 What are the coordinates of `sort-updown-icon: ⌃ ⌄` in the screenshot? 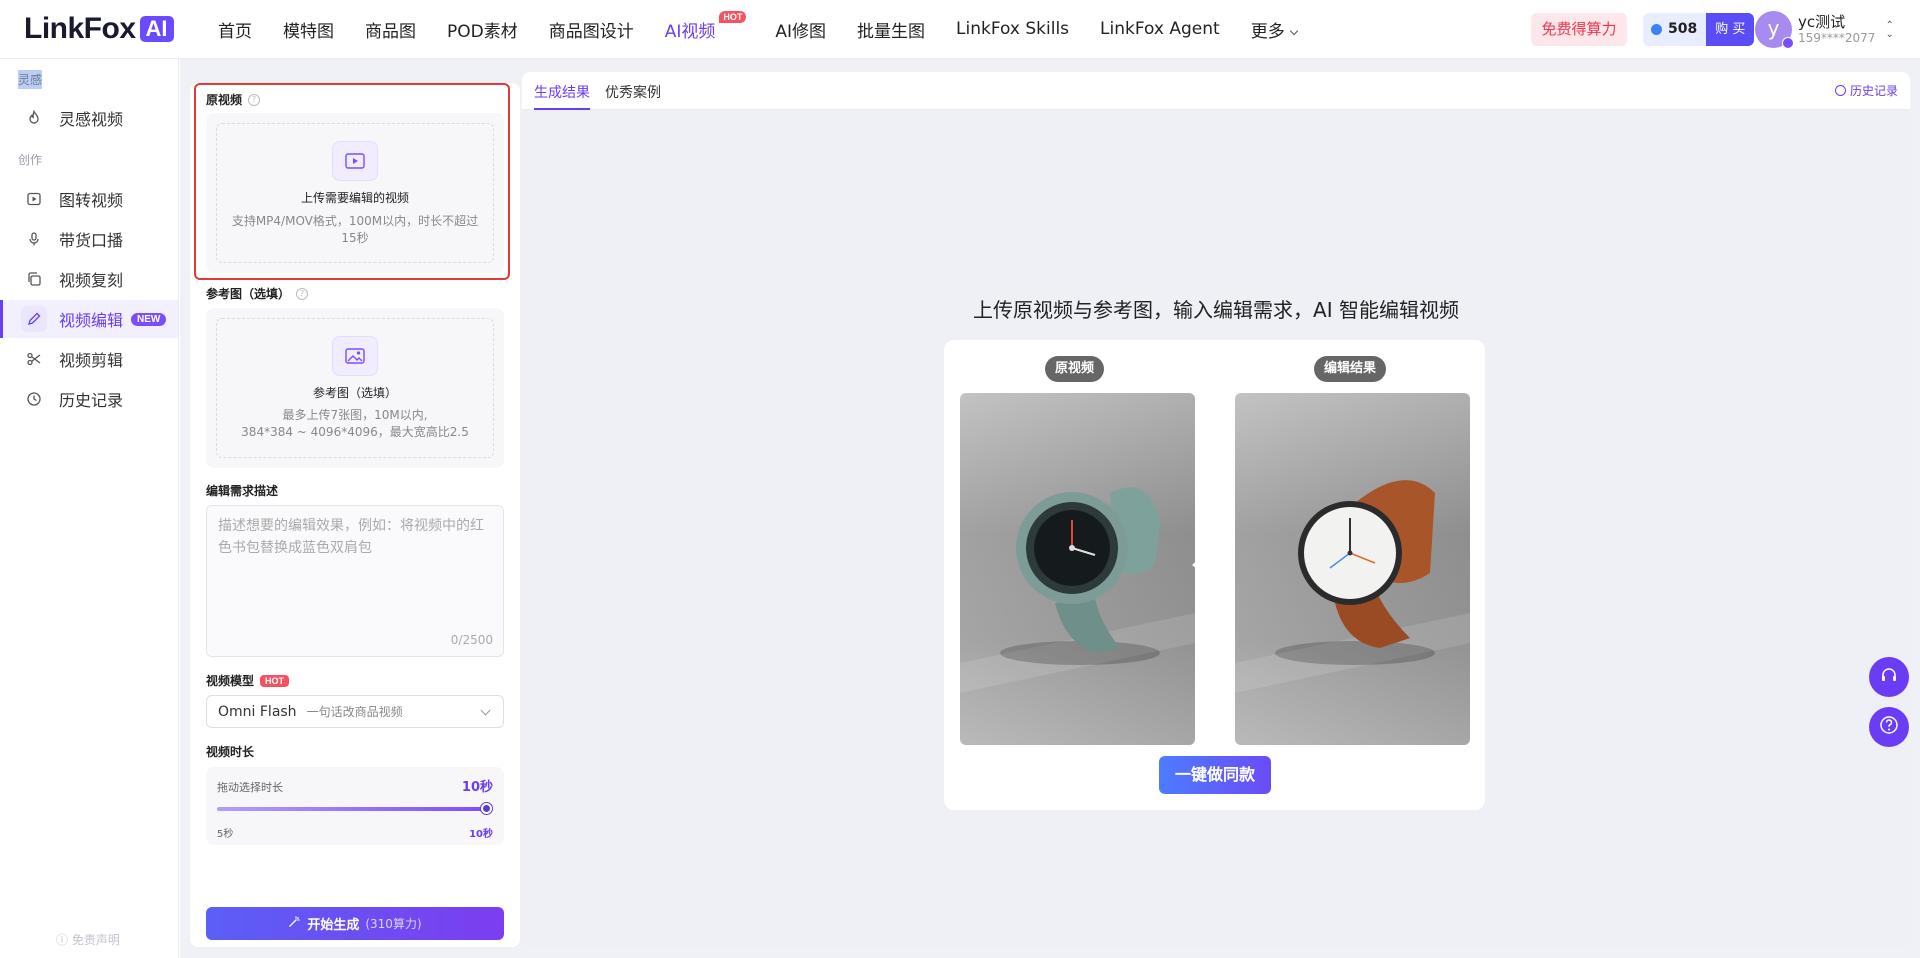 It's located at (1889, 29).